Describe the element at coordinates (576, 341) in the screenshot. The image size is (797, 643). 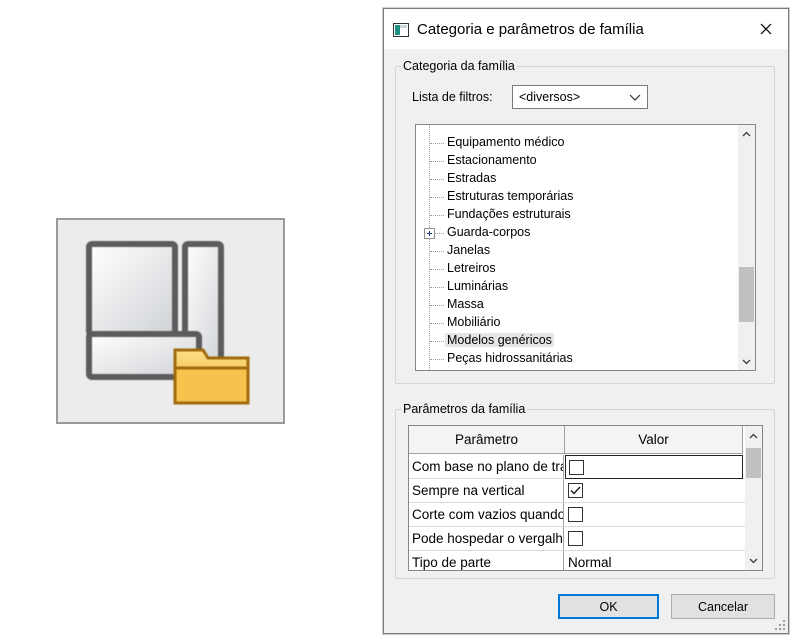
I see `tree-item: Modelos genéricos` at that location.